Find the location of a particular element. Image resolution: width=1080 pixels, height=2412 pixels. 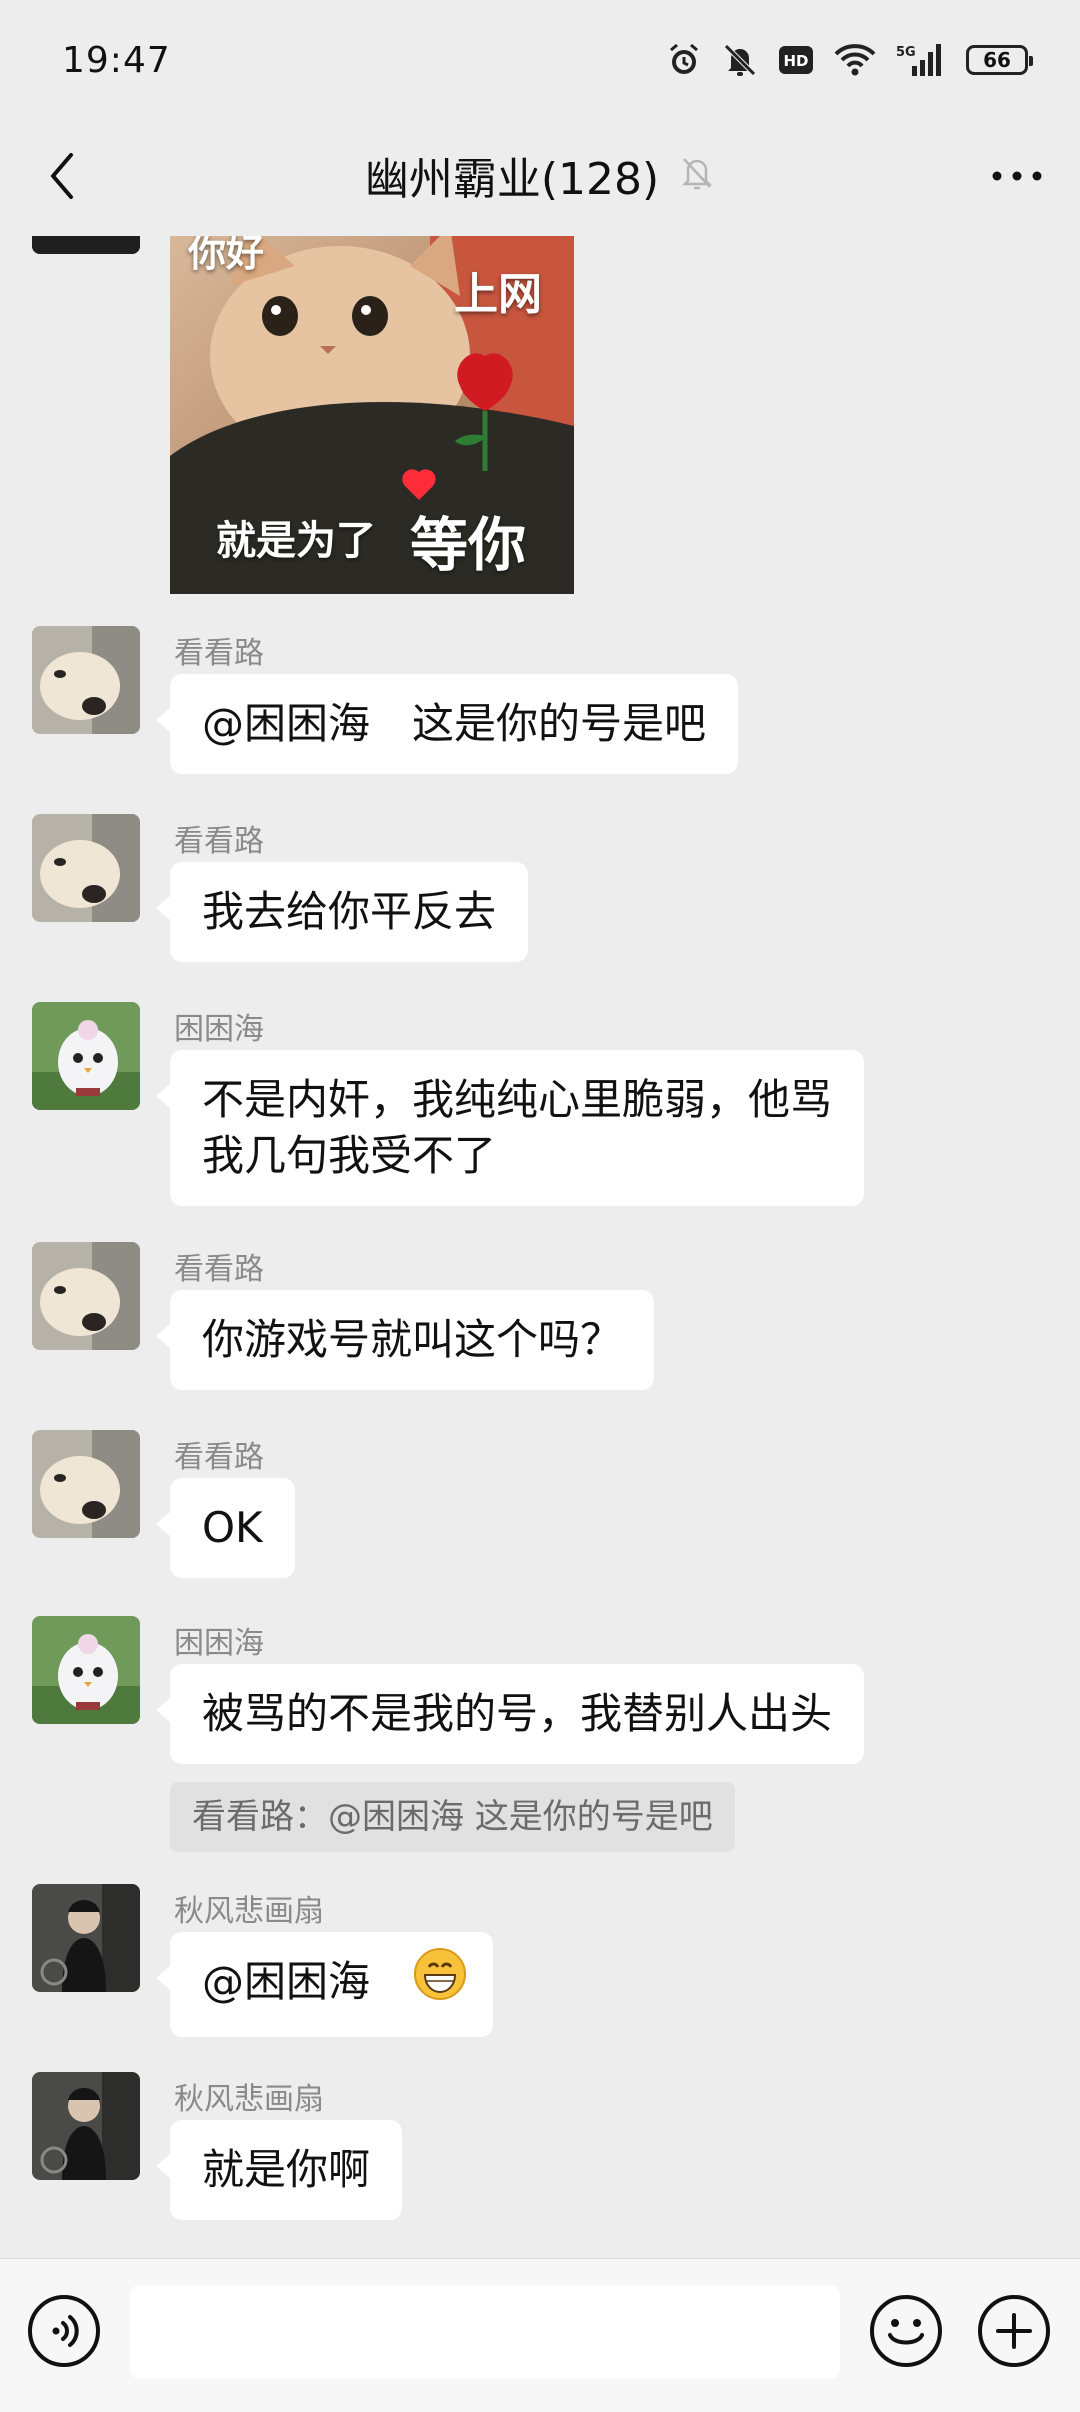

more-button is located at coordinates (1017, 176).